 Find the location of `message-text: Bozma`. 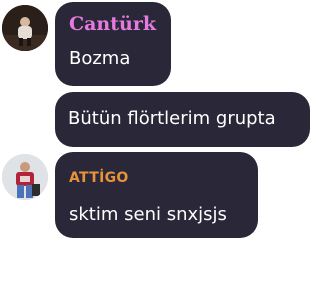

message-text: Bozma is located at coordinates (100, 58).